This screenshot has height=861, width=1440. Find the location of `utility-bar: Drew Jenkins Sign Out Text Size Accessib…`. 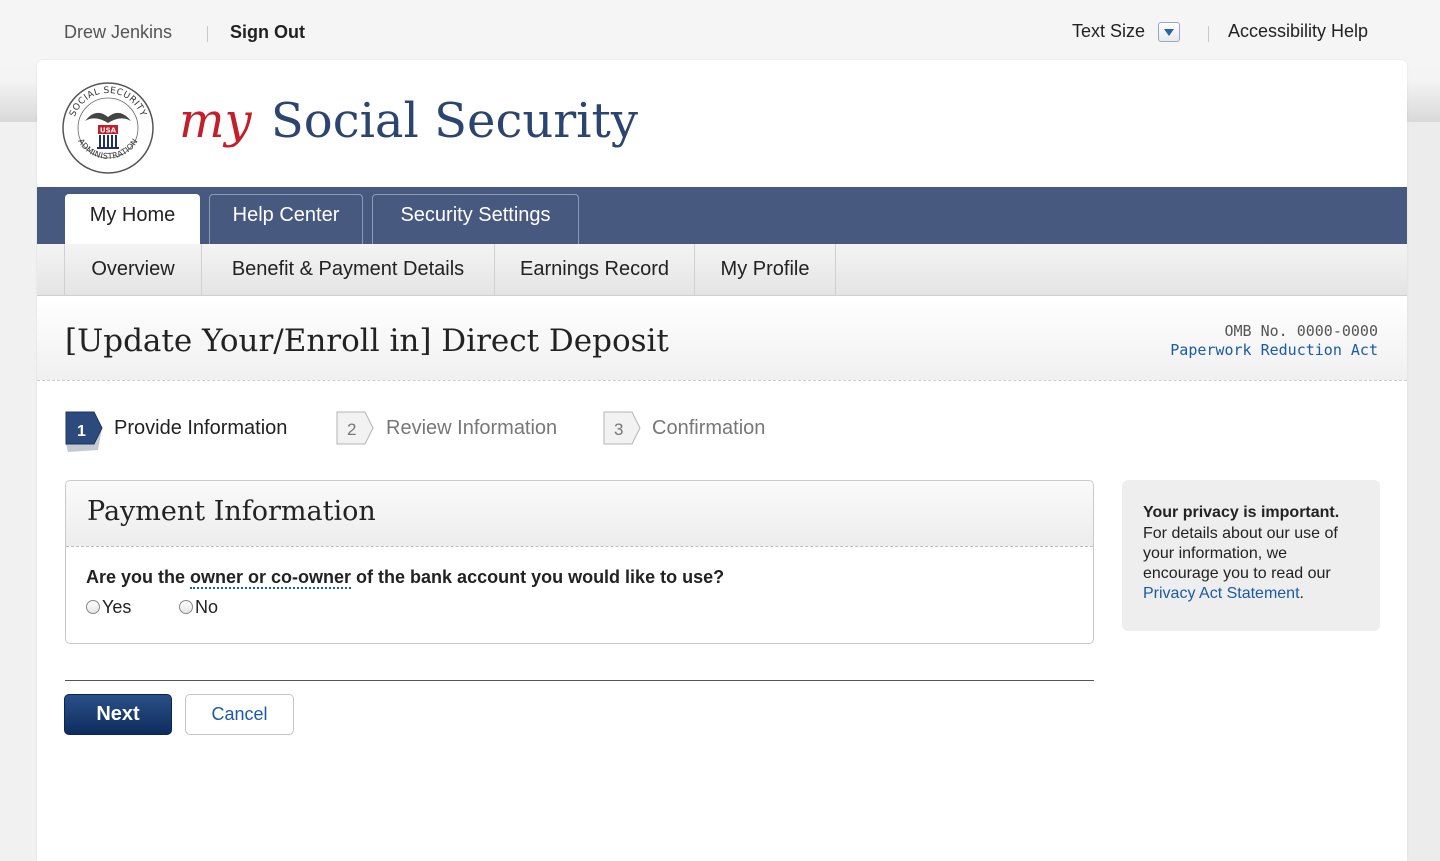

utility-bar: Drew Jenkins Sign Out Text Size Accessib… is located at coordinates (720, 33).